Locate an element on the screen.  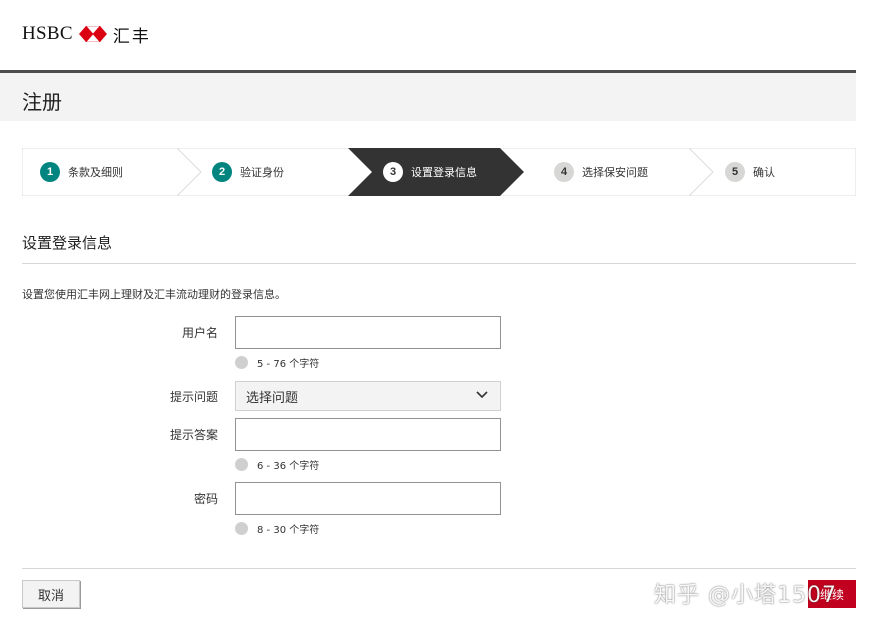
question-selected-value: 选择问题 is located at coordinates (272, 398).